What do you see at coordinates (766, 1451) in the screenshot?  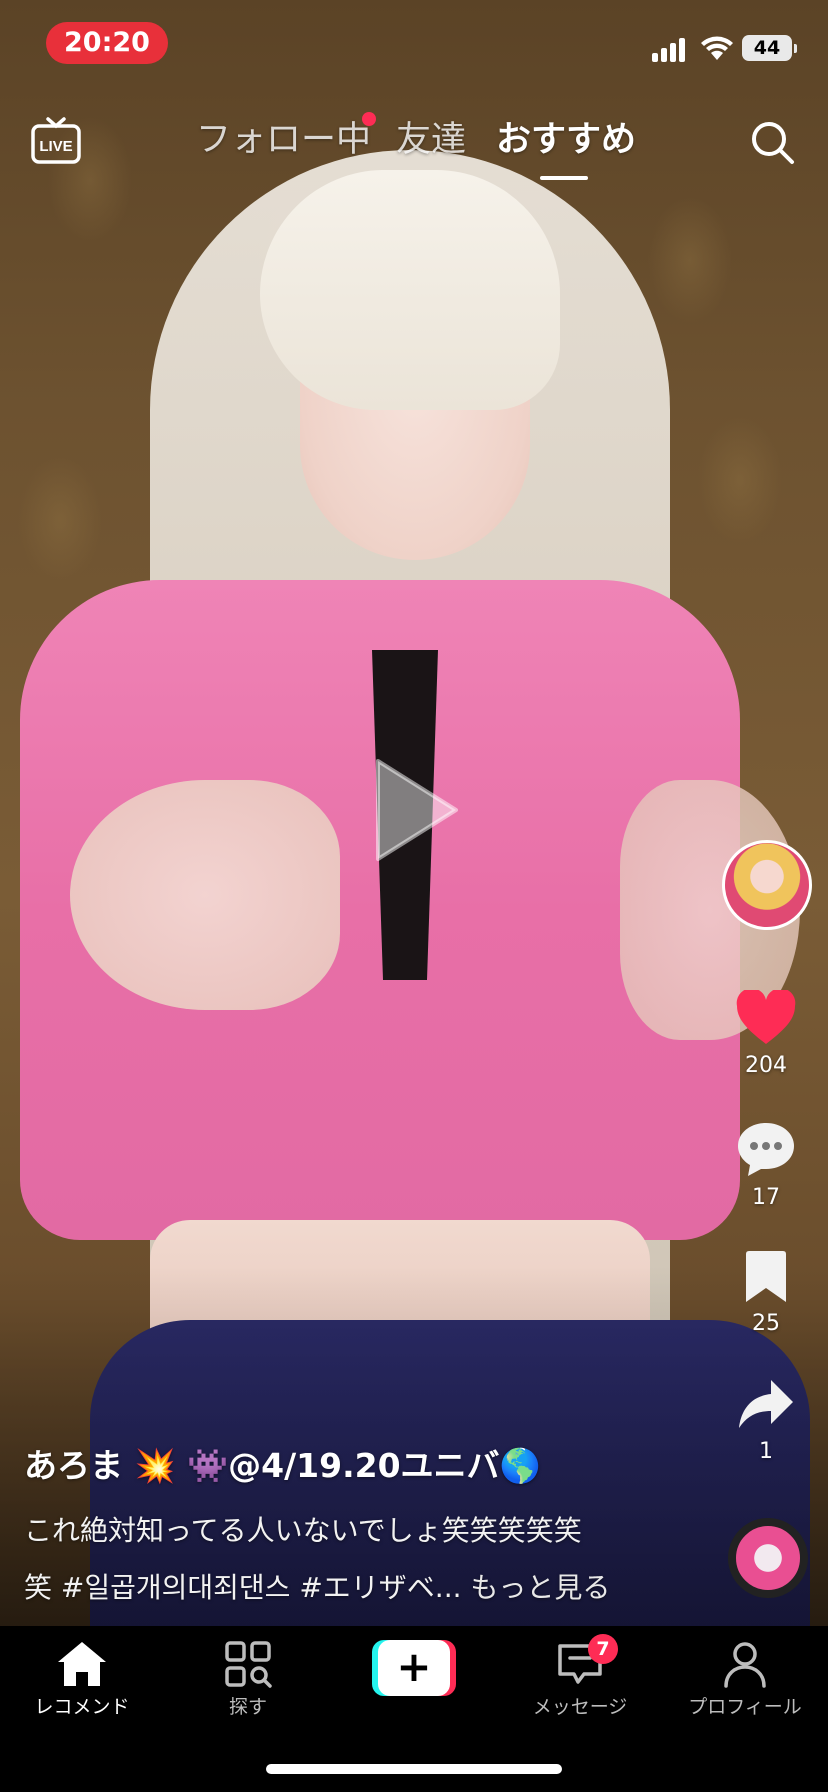 I see `share-count: 1` at bounding box center [766, 1451].